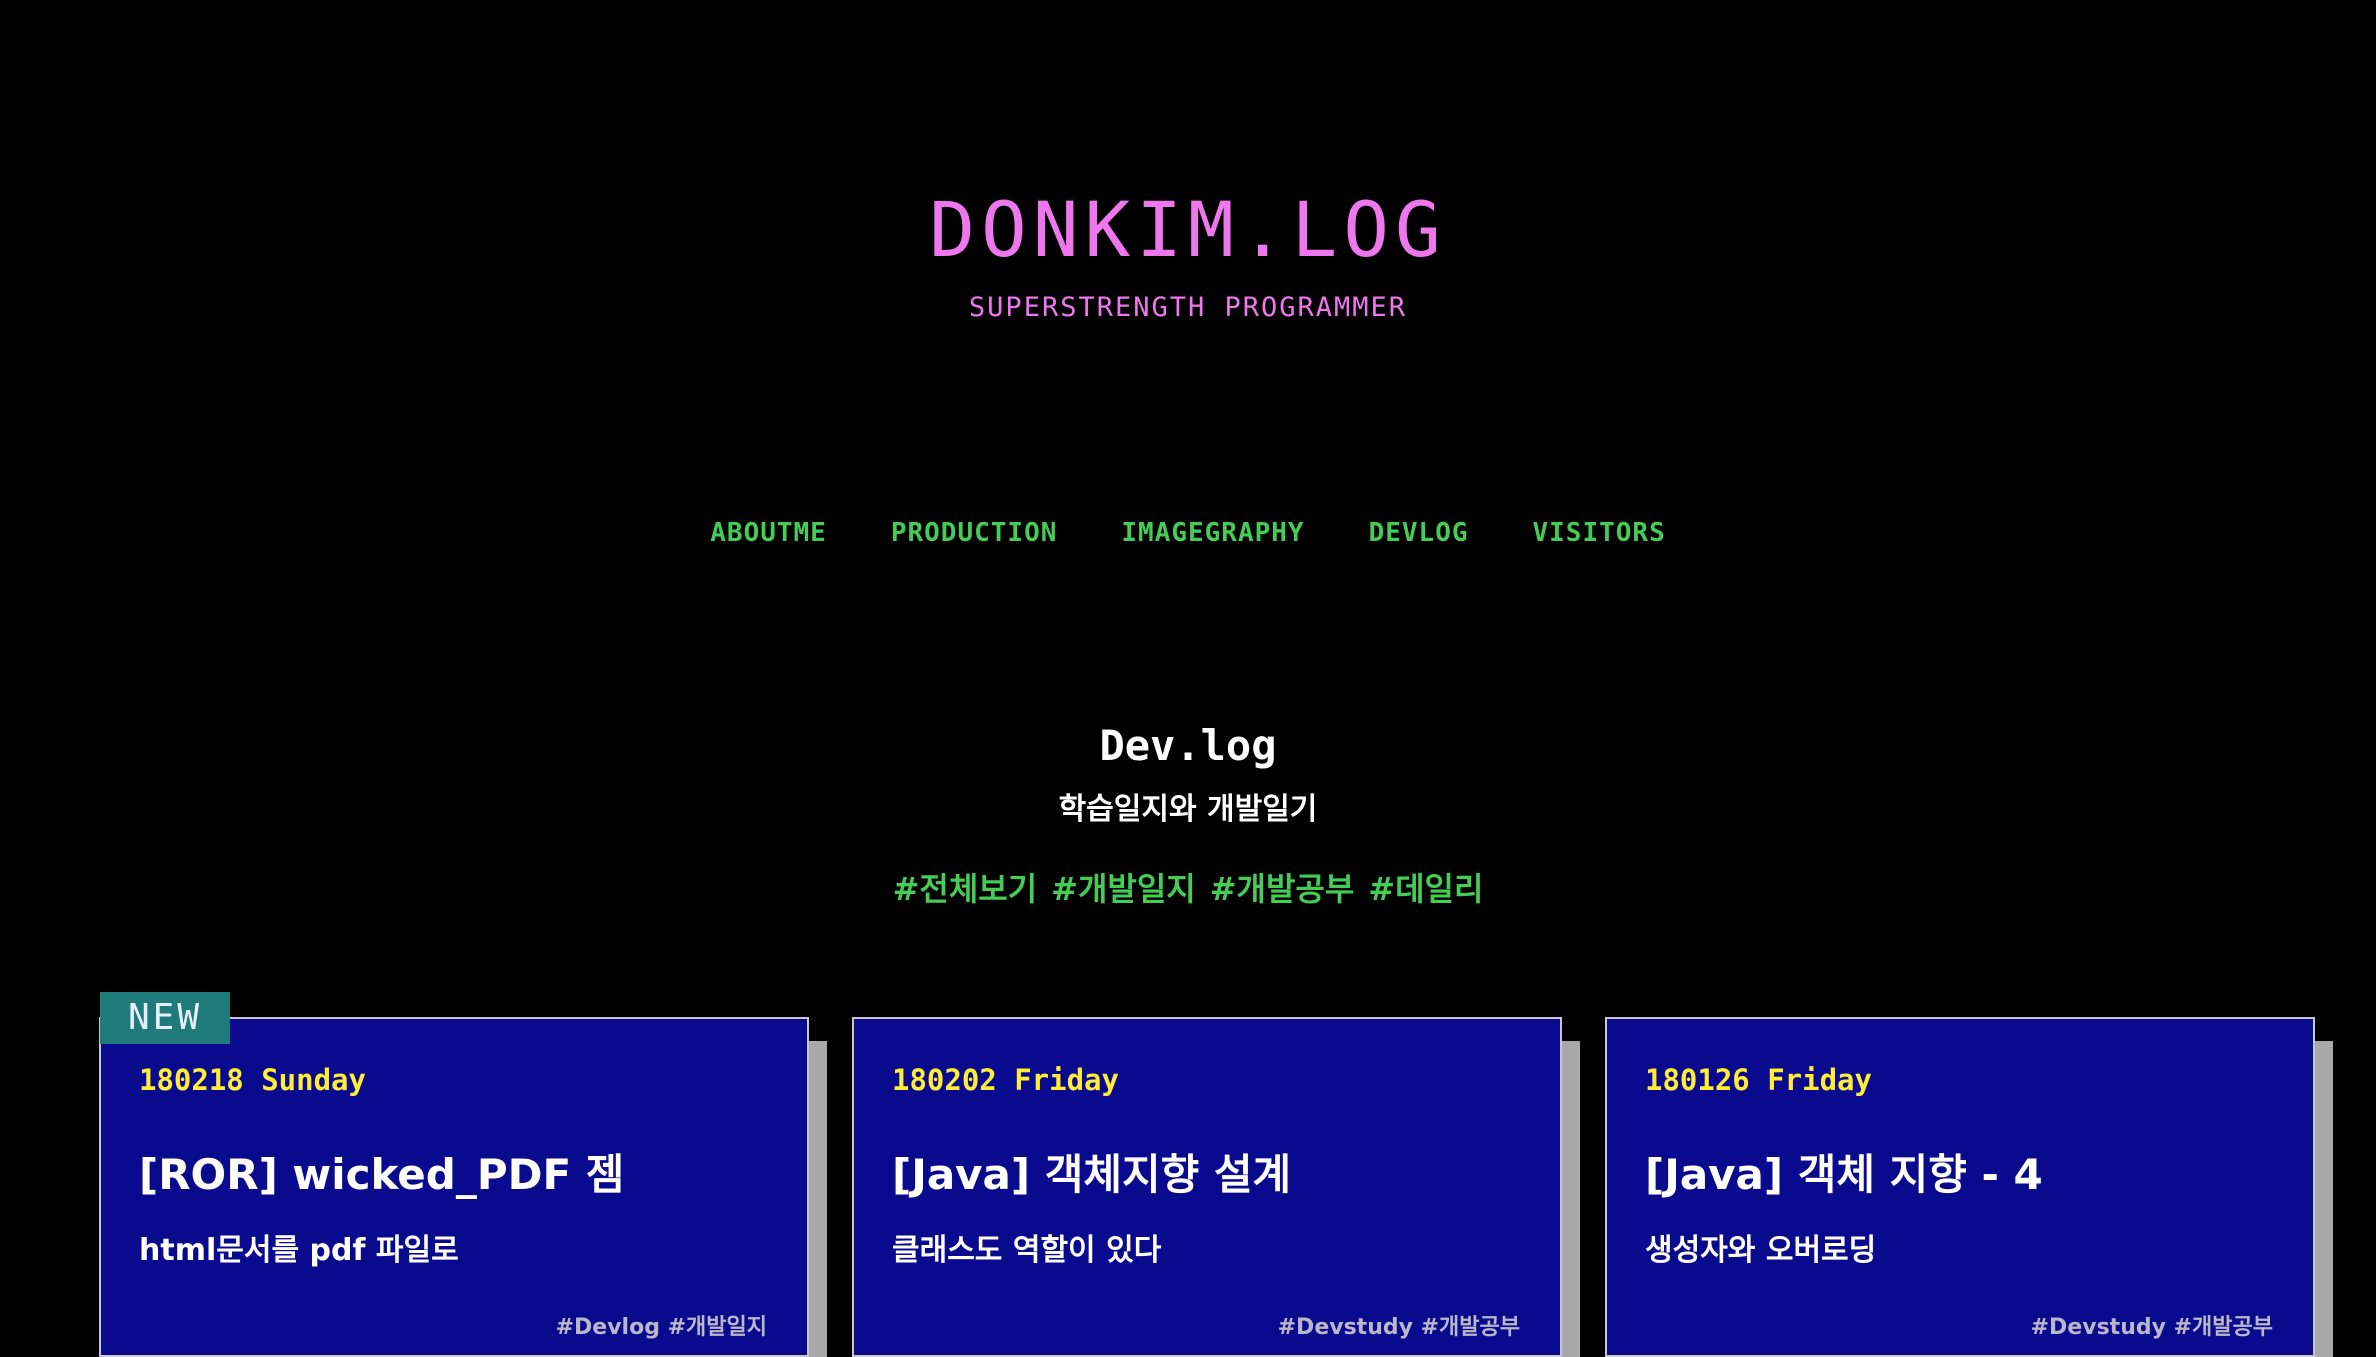 This screenshot has width=2376, height=1357. I want to click on filter-devstudy: #개발공부, so click(1282, 887).